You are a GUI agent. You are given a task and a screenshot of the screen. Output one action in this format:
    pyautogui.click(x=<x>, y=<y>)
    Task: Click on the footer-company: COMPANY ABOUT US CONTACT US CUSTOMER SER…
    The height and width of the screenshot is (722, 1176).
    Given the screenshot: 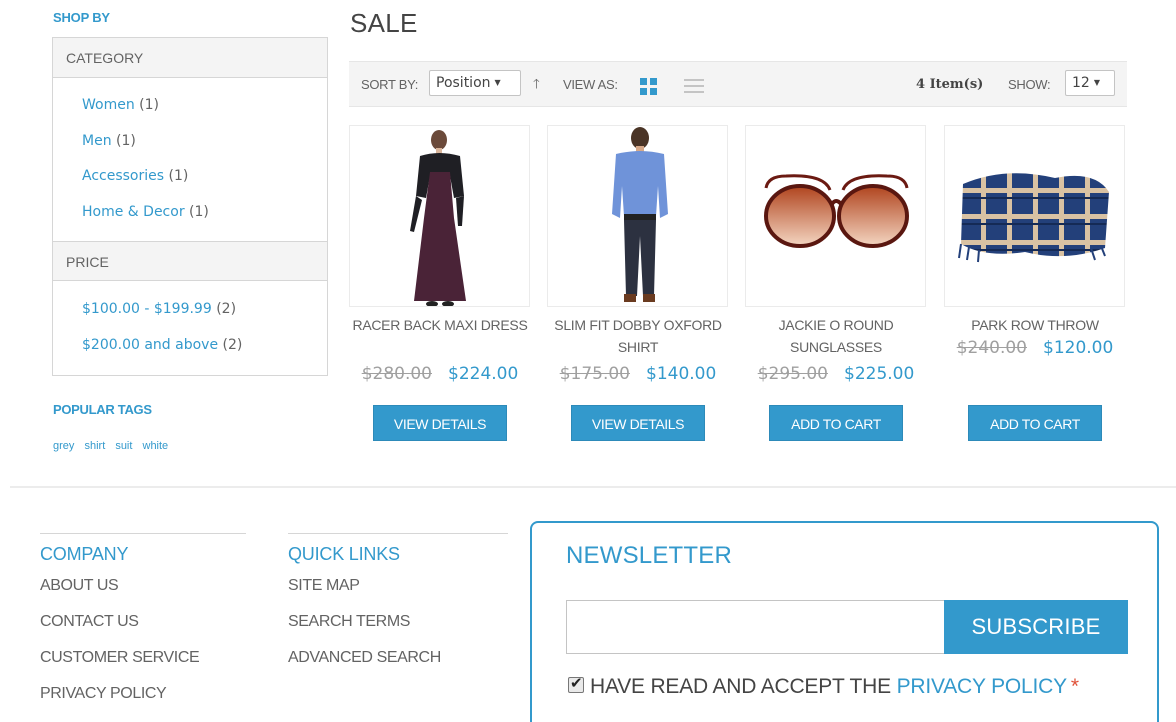 What is the action you would take?
    pyautogui.click(x=143, y=627)
    